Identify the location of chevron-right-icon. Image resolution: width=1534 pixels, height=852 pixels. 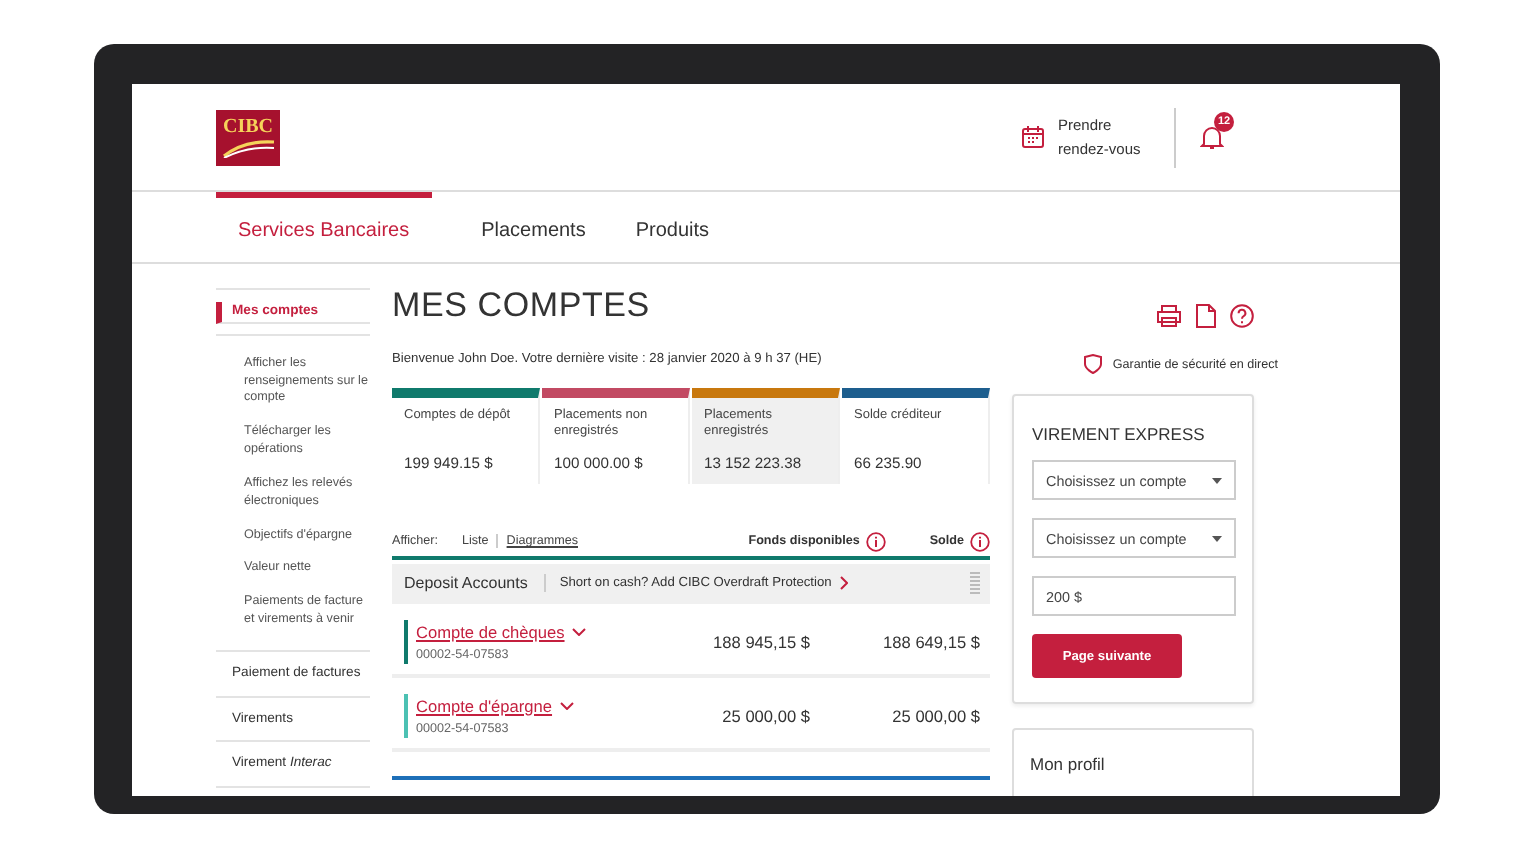
(843, 583).